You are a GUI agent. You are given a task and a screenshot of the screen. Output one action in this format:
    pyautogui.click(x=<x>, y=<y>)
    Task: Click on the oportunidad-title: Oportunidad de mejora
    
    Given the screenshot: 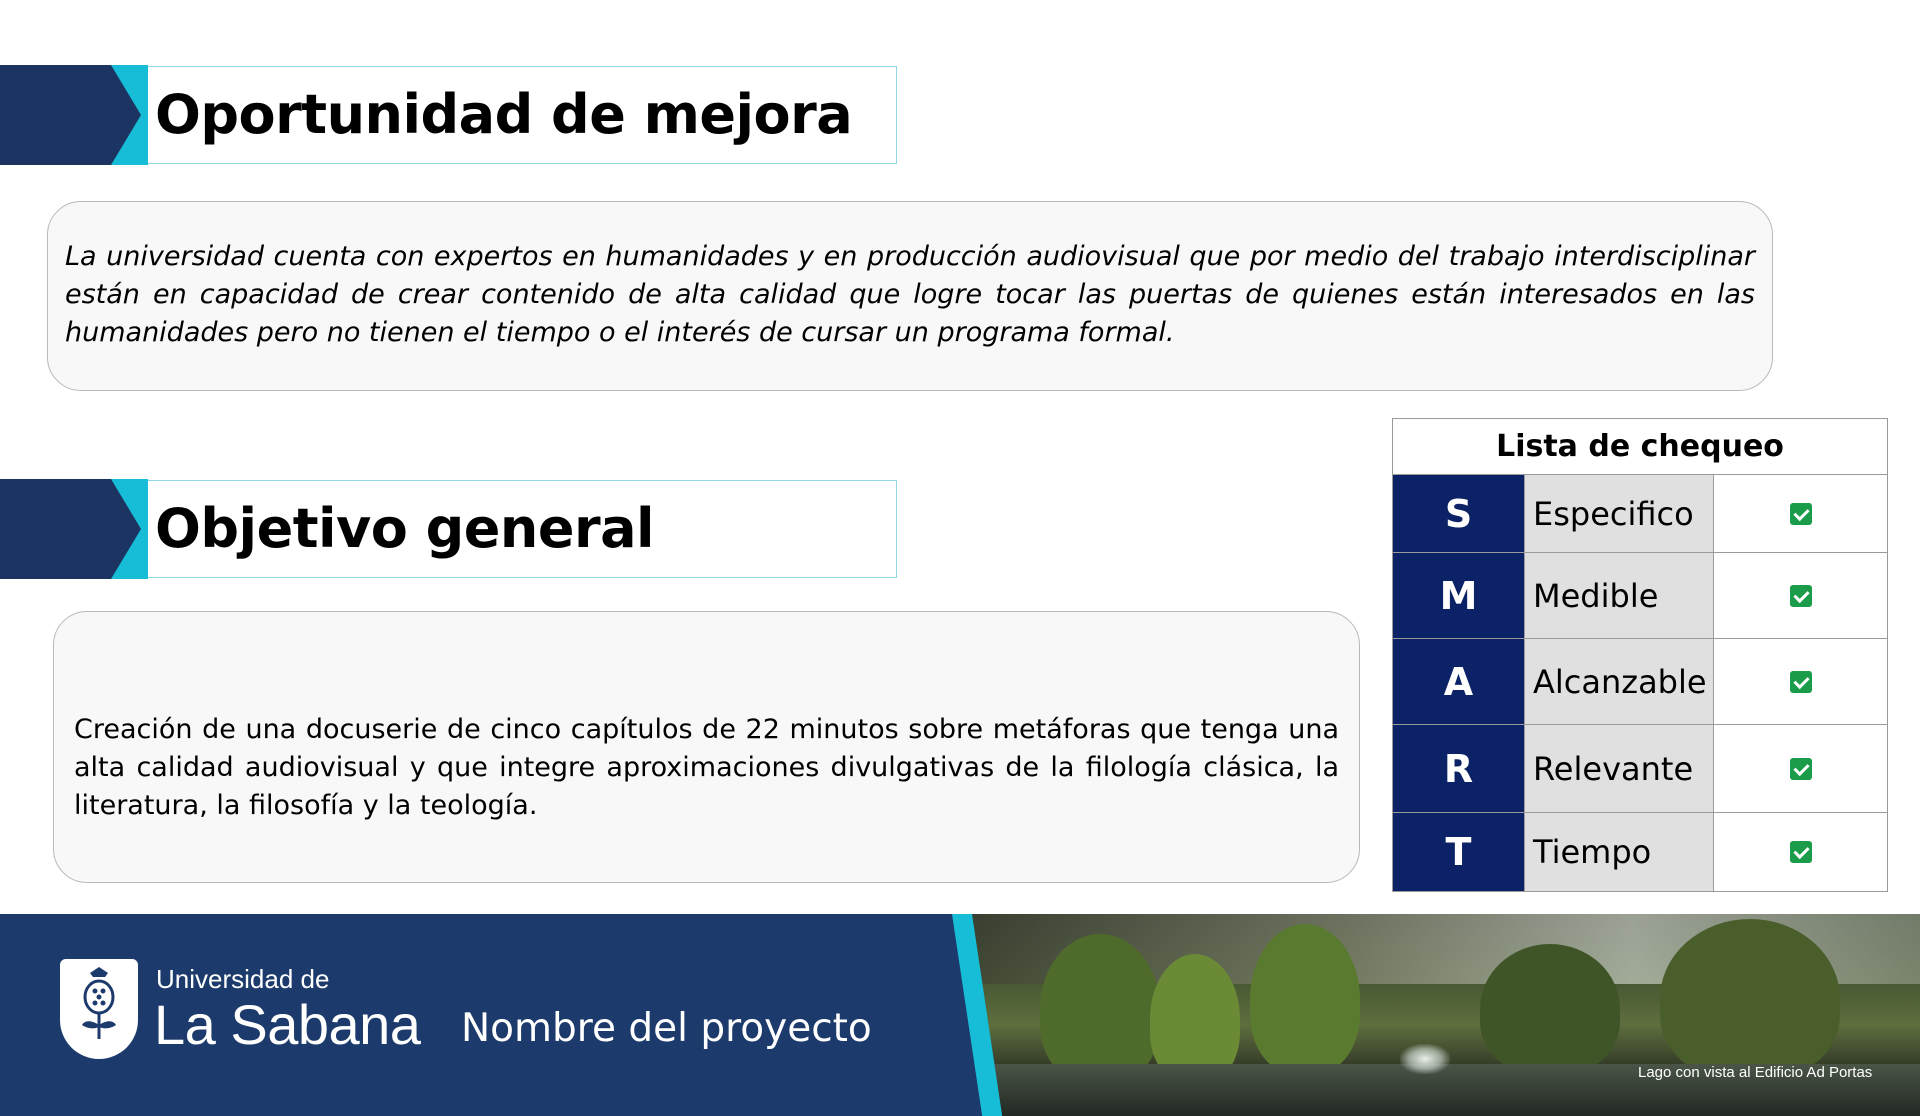 What is the action you would take?
    pyautogui.click(x=504, y=114)
    